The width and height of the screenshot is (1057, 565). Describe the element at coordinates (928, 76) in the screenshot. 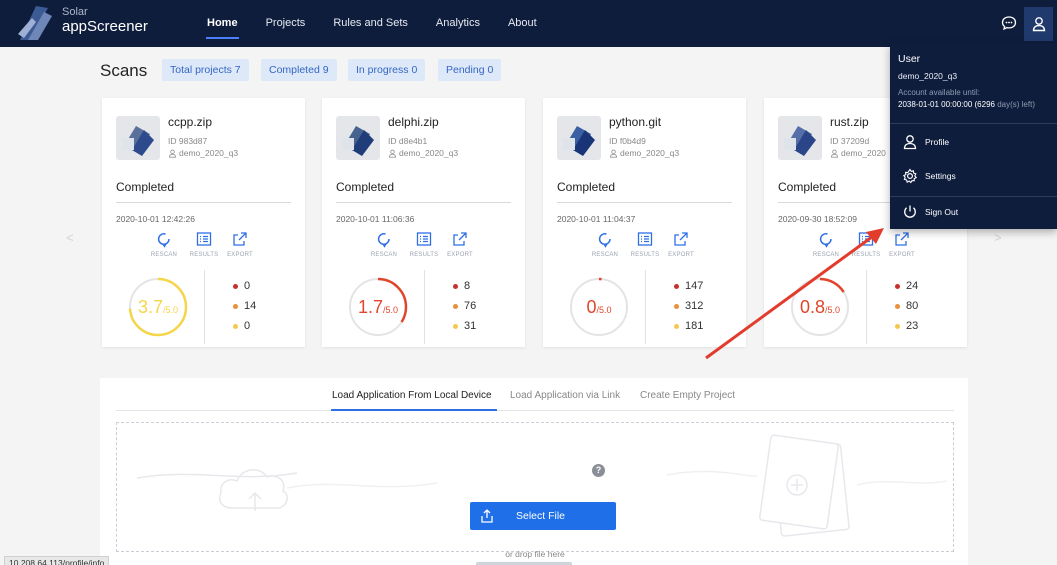

I see `dropdown-username: demo_2020_q3` at that location.